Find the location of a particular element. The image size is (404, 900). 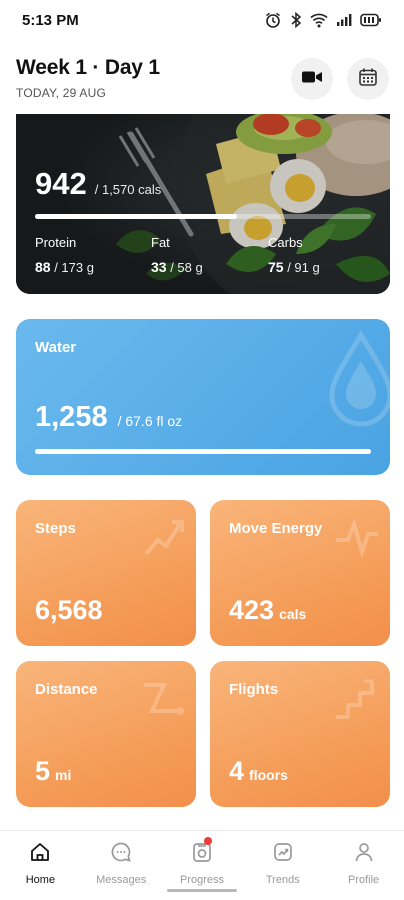

tile-value-row: 6,568 is located at coordinates (71, 610).